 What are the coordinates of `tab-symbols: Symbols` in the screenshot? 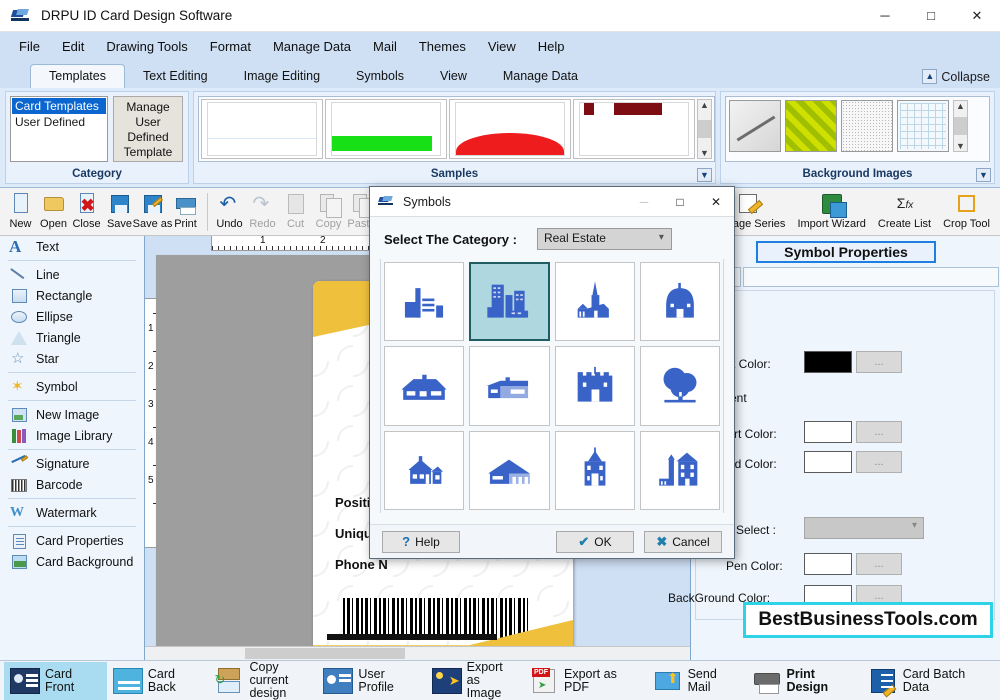 It's located at (380, 76).